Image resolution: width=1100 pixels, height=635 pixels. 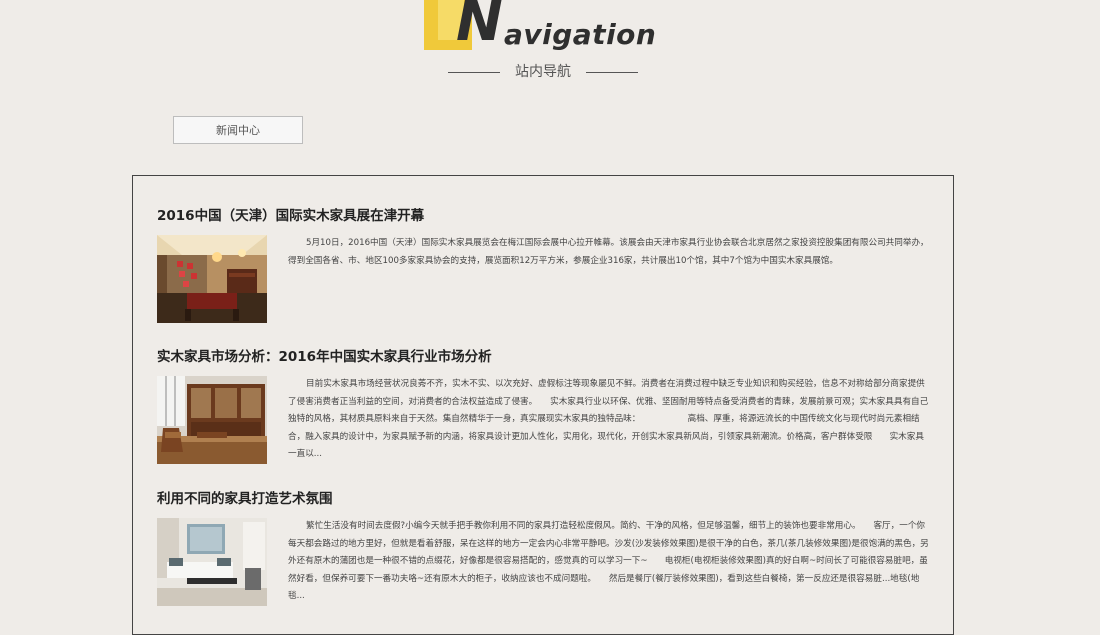 What do you see at coordinates (238, 130) in the screenshot?
I see `category-button-news-center: 新闻中心` at bounding box center [238, 130].